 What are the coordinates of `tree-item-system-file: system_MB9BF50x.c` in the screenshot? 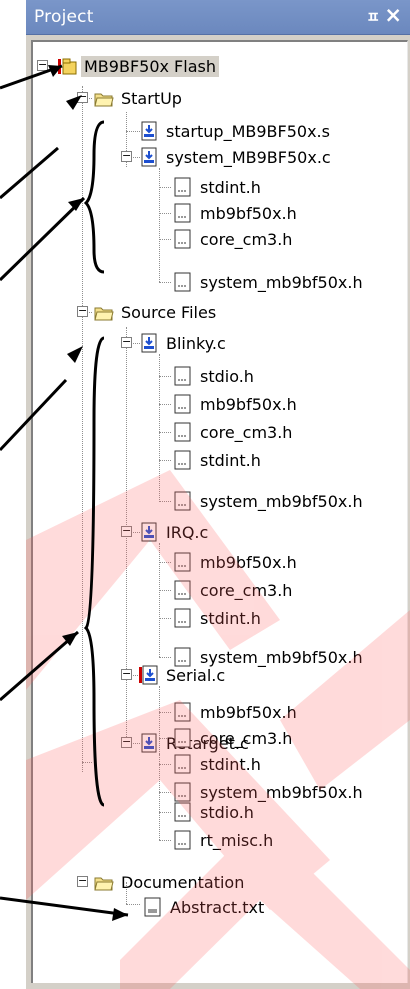 It's located at (236, 157).